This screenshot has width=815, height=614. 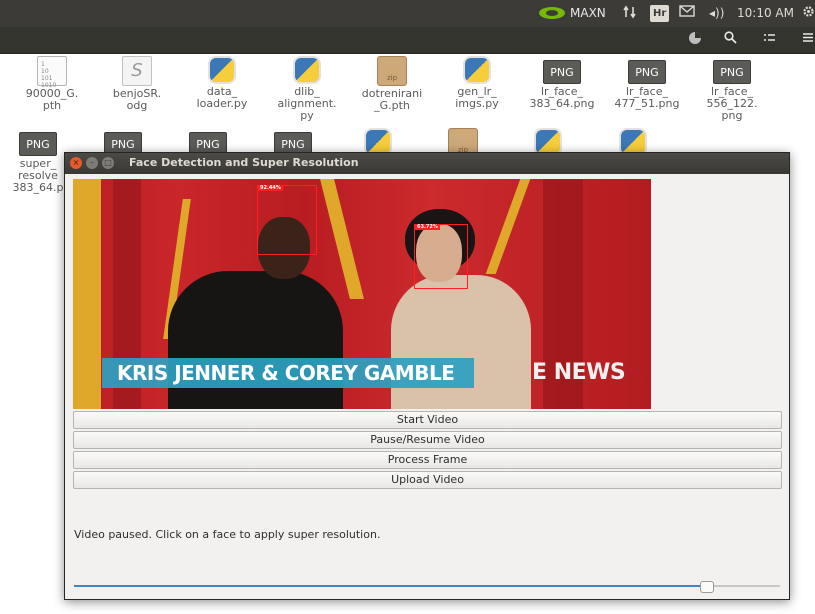 What do you see at coordinates (553, 13) in the screenshot?
I see `nvidia-icon` at bounding box center [553, 13].